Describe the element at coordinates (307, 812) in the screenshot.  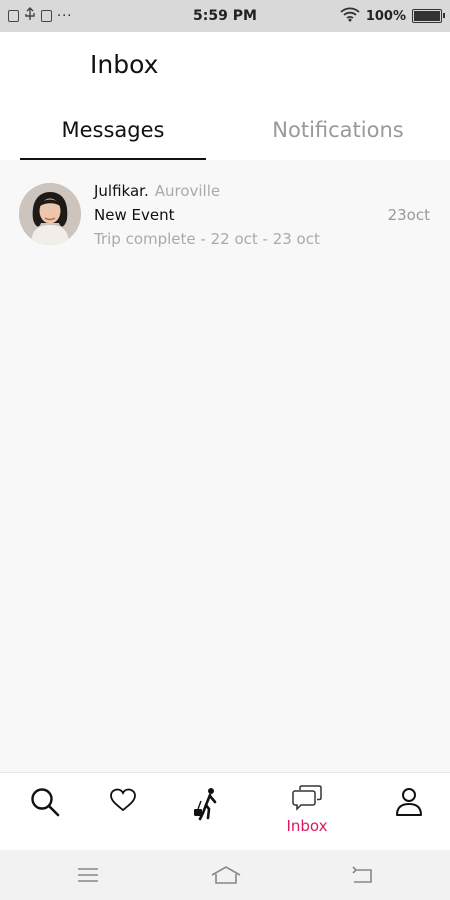
I see `nav-inbox: Inbox` at that location.